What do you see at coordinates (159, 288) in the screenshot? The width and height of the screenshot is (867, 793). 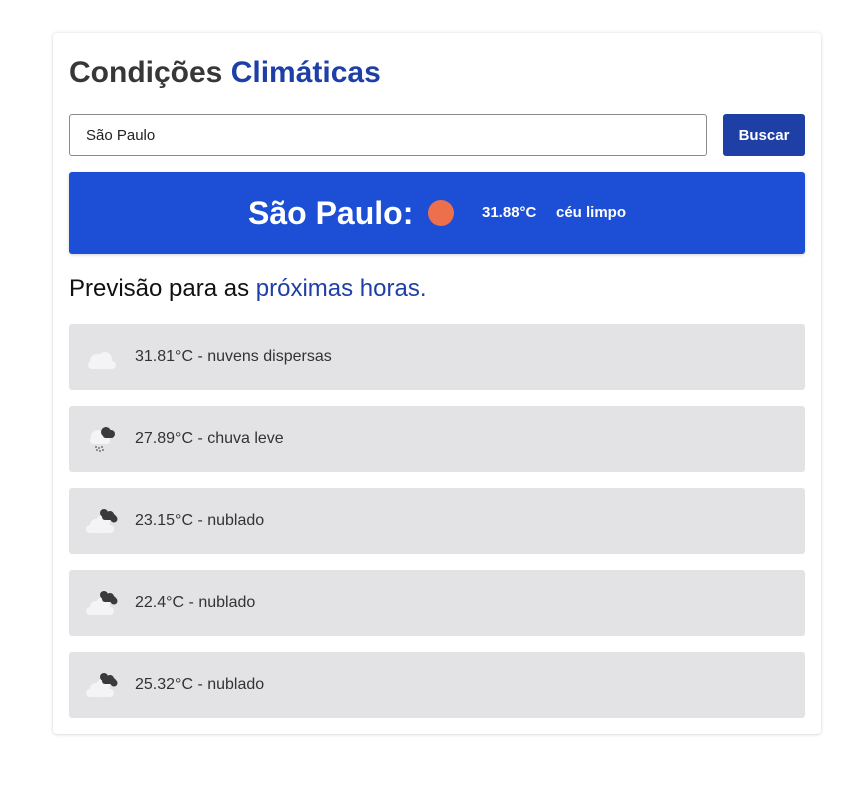 I see `forecast-heading-main: Previsão para as` at bounding box center [159, 288].